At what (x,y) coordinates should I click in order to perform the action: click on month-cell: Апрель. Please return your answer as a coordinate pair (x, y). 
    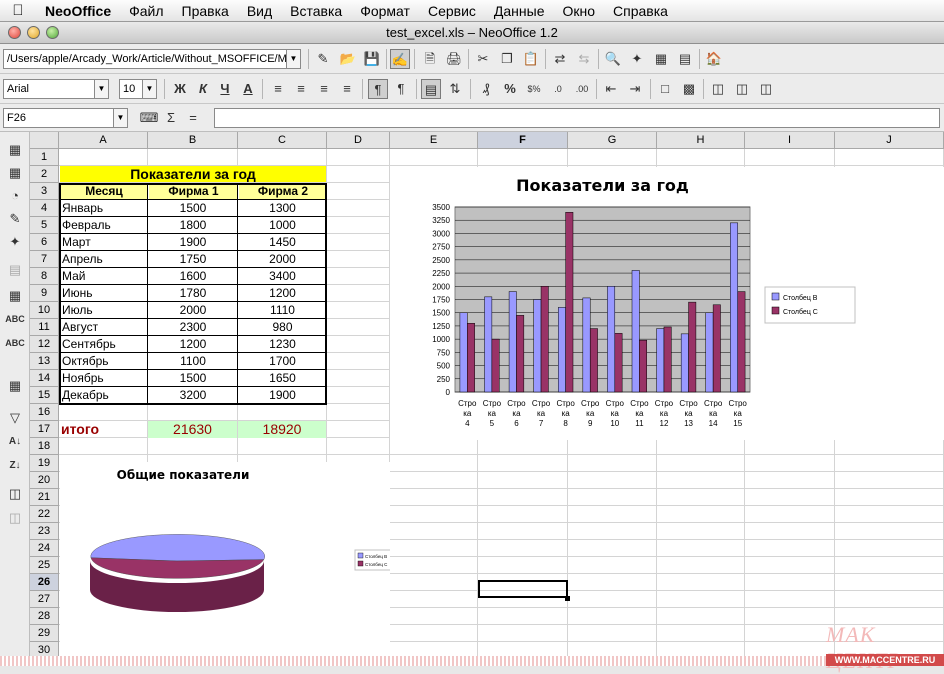
    Looking at the image, I should click on (104, 259).